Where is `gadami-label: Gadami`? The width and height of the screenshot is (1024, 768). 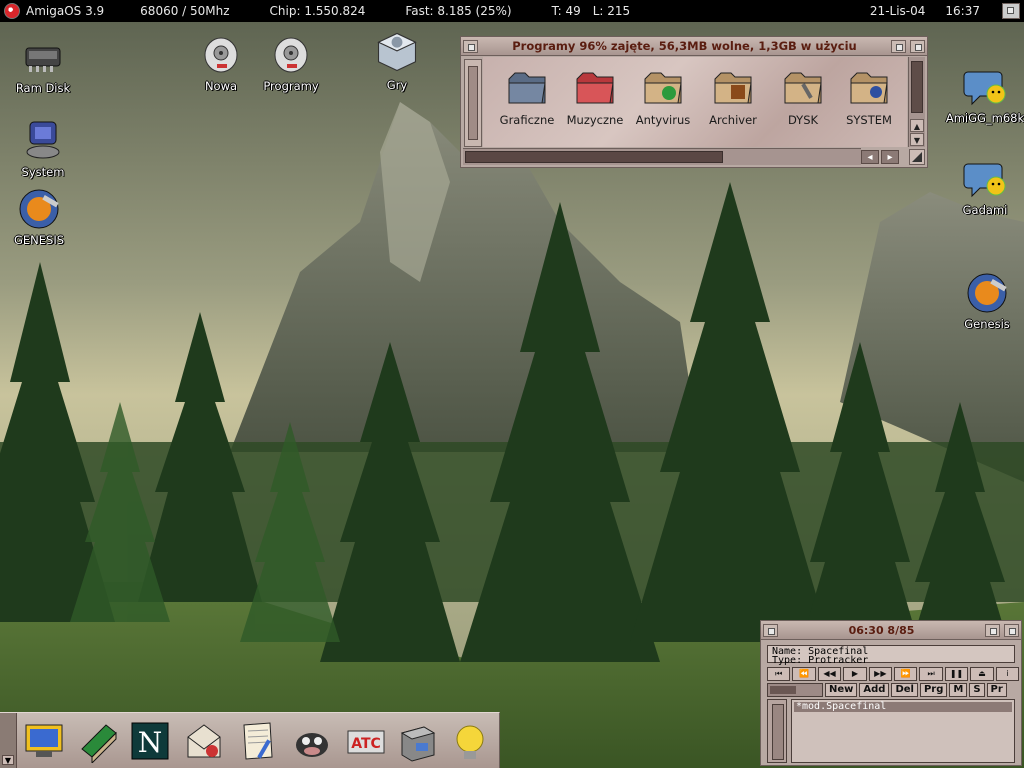 gadami-label: Gadami is located at coordinates (985, 210).